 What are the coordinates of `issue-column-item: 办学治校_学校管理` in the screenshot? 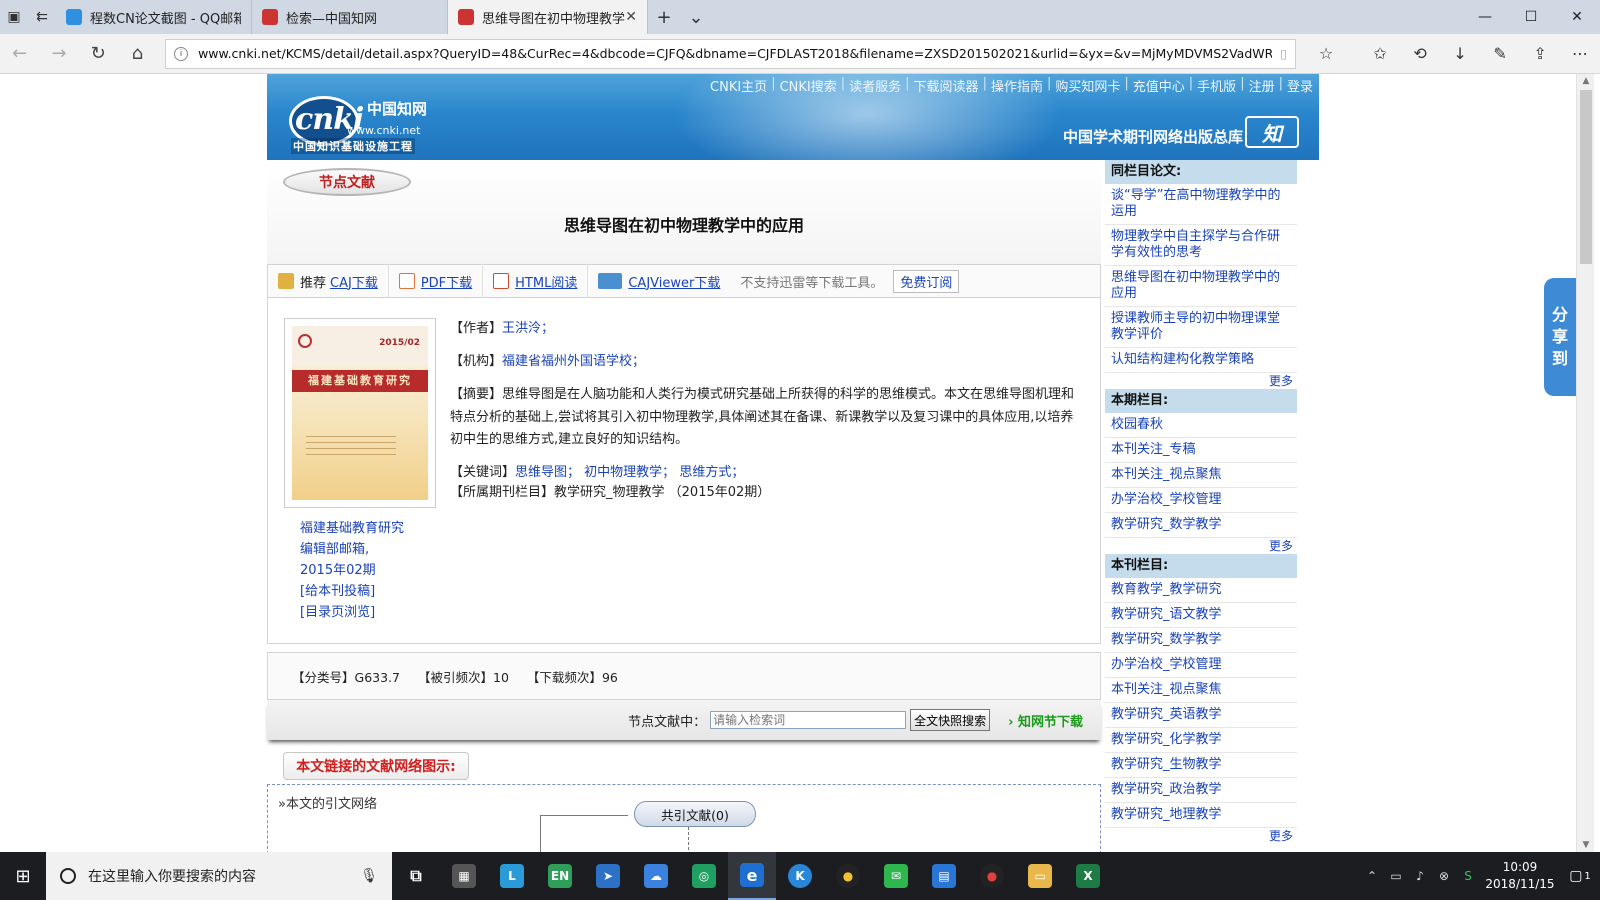 It's located at (1201, 500).